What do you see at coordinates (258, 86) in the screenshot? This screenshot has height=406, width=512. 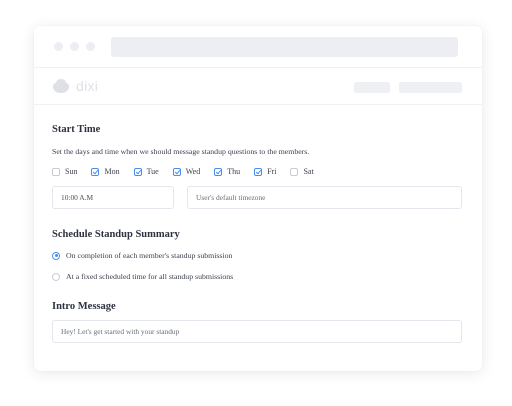 I see `app-header: dixi` at bounding box center [258, 86].